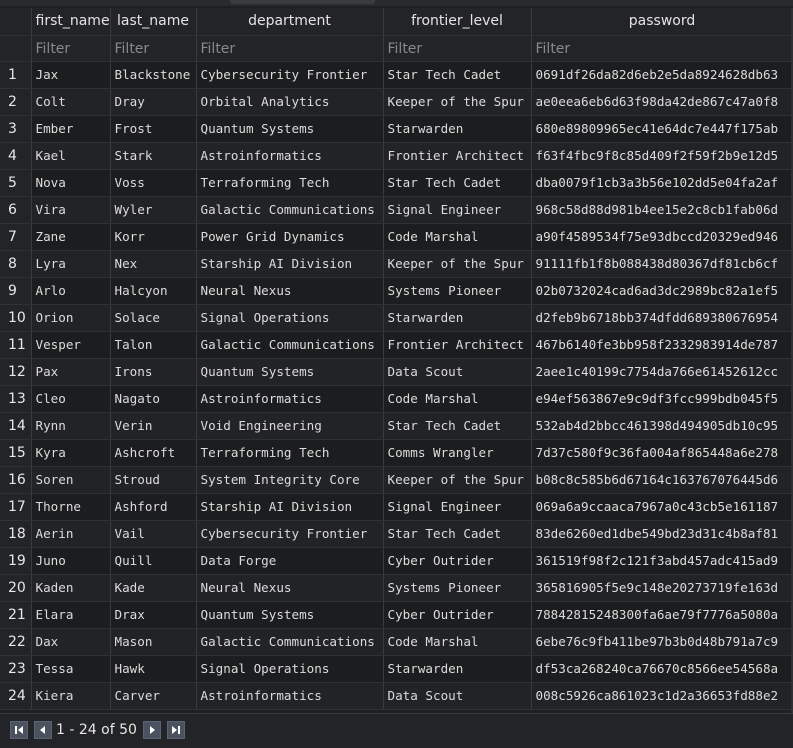  I want to click on password-cell: dba0079f1cb3a3b56e102dd5e04fa2af, so click(662, 183).